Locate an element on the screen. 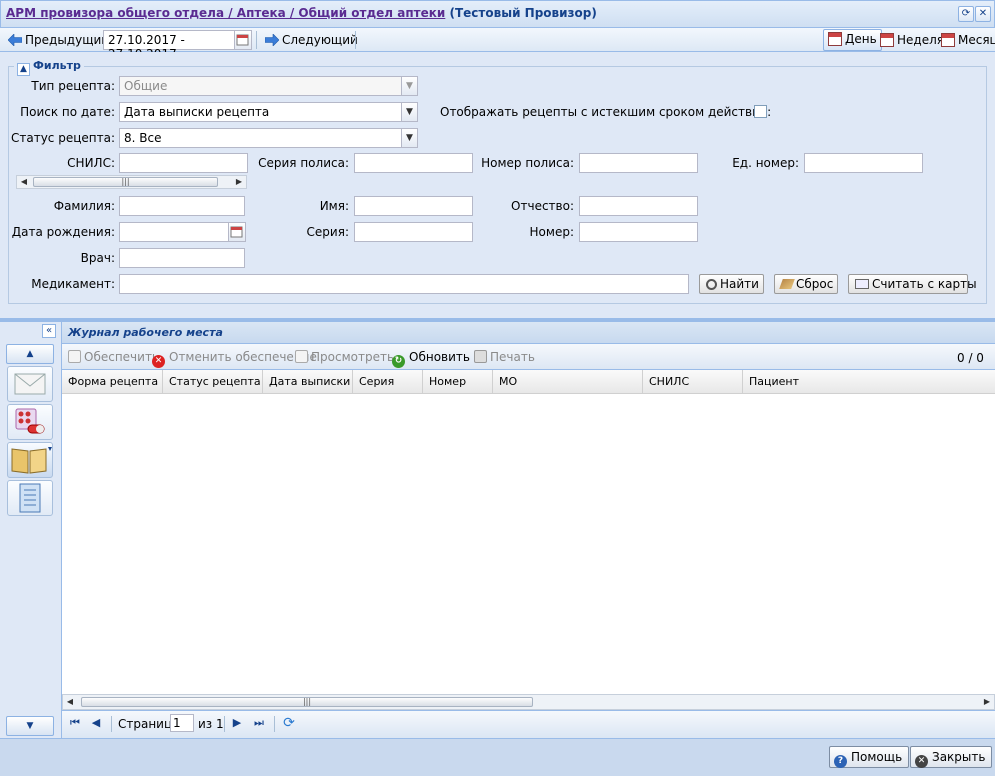  filter-legend: ▲ Фильтр is located at coordinates (49, 67).